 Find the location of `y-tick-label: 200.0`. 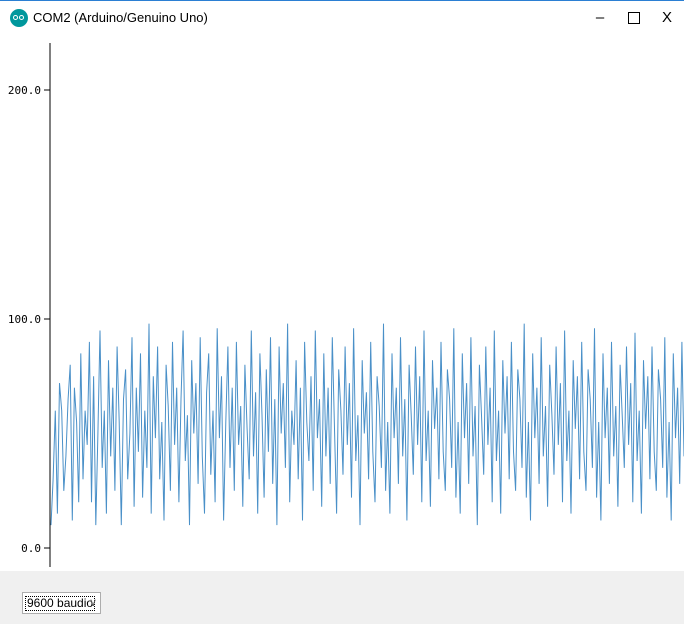

y-tick-label: 200.0 is located at coordinates (24, 90).